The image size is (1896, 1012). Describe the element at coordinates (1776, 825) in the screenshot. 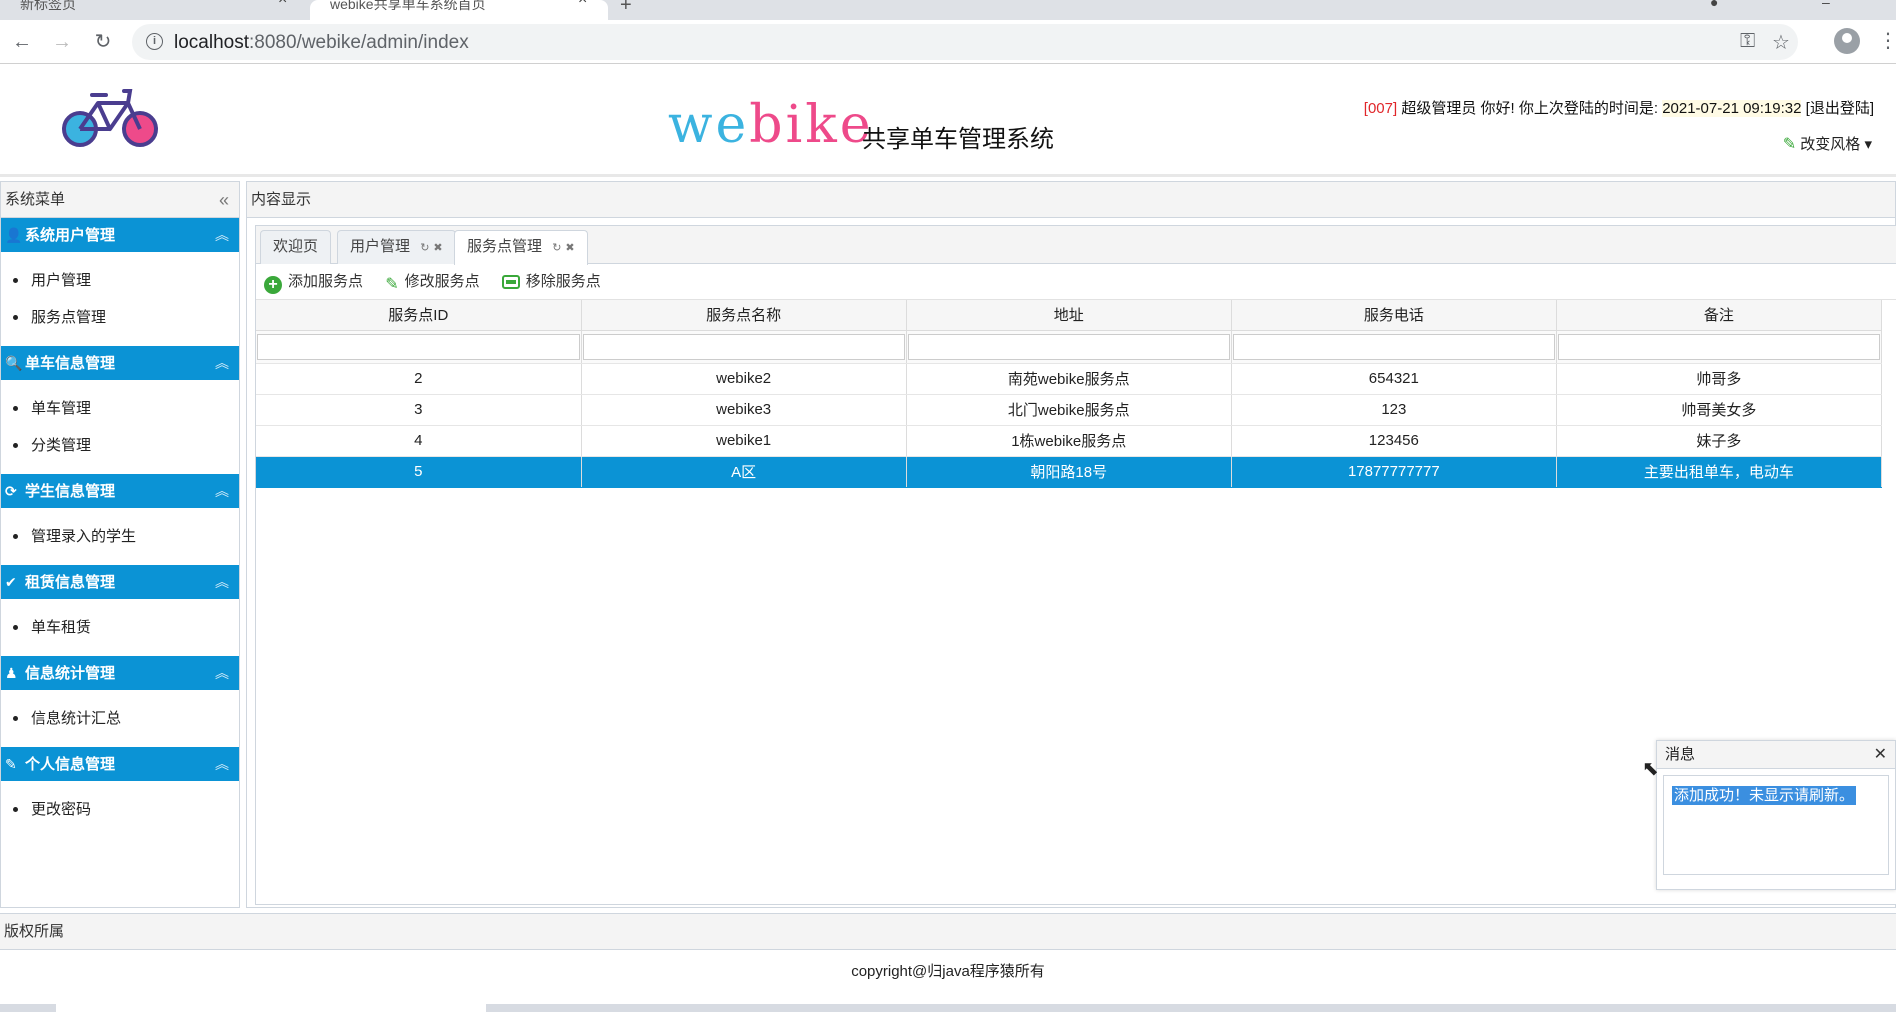

I see `message-body: 添加成功！未显示请刷新。` at that location.